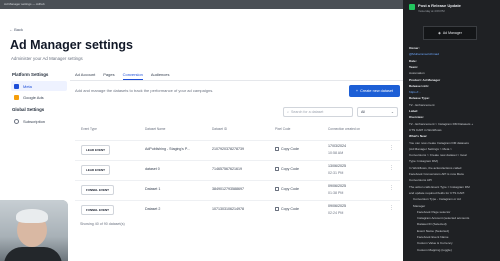 The height and width of the screenshot is (261, 500). Describe the element at coordinates (437, 192) in the screenshot. I see `release-note-line: and update required fields for CTS CAPI` at that location.